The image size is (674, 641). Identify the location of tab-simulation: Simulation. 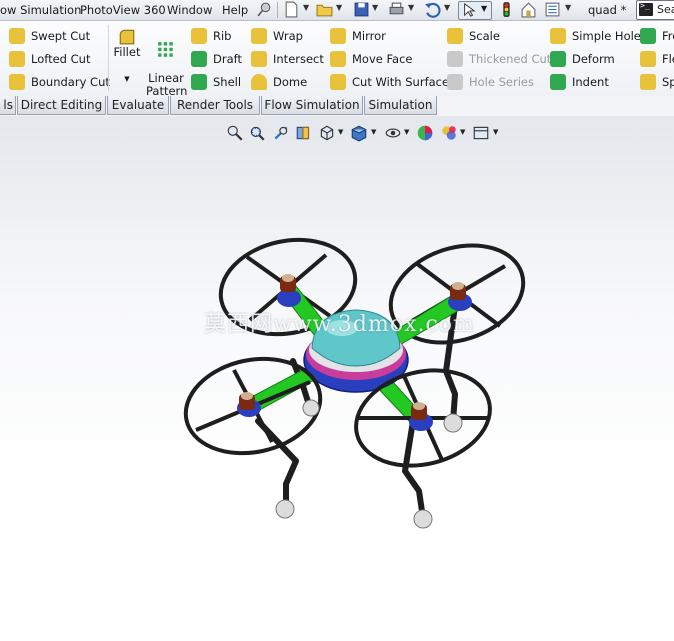
(400, 105).